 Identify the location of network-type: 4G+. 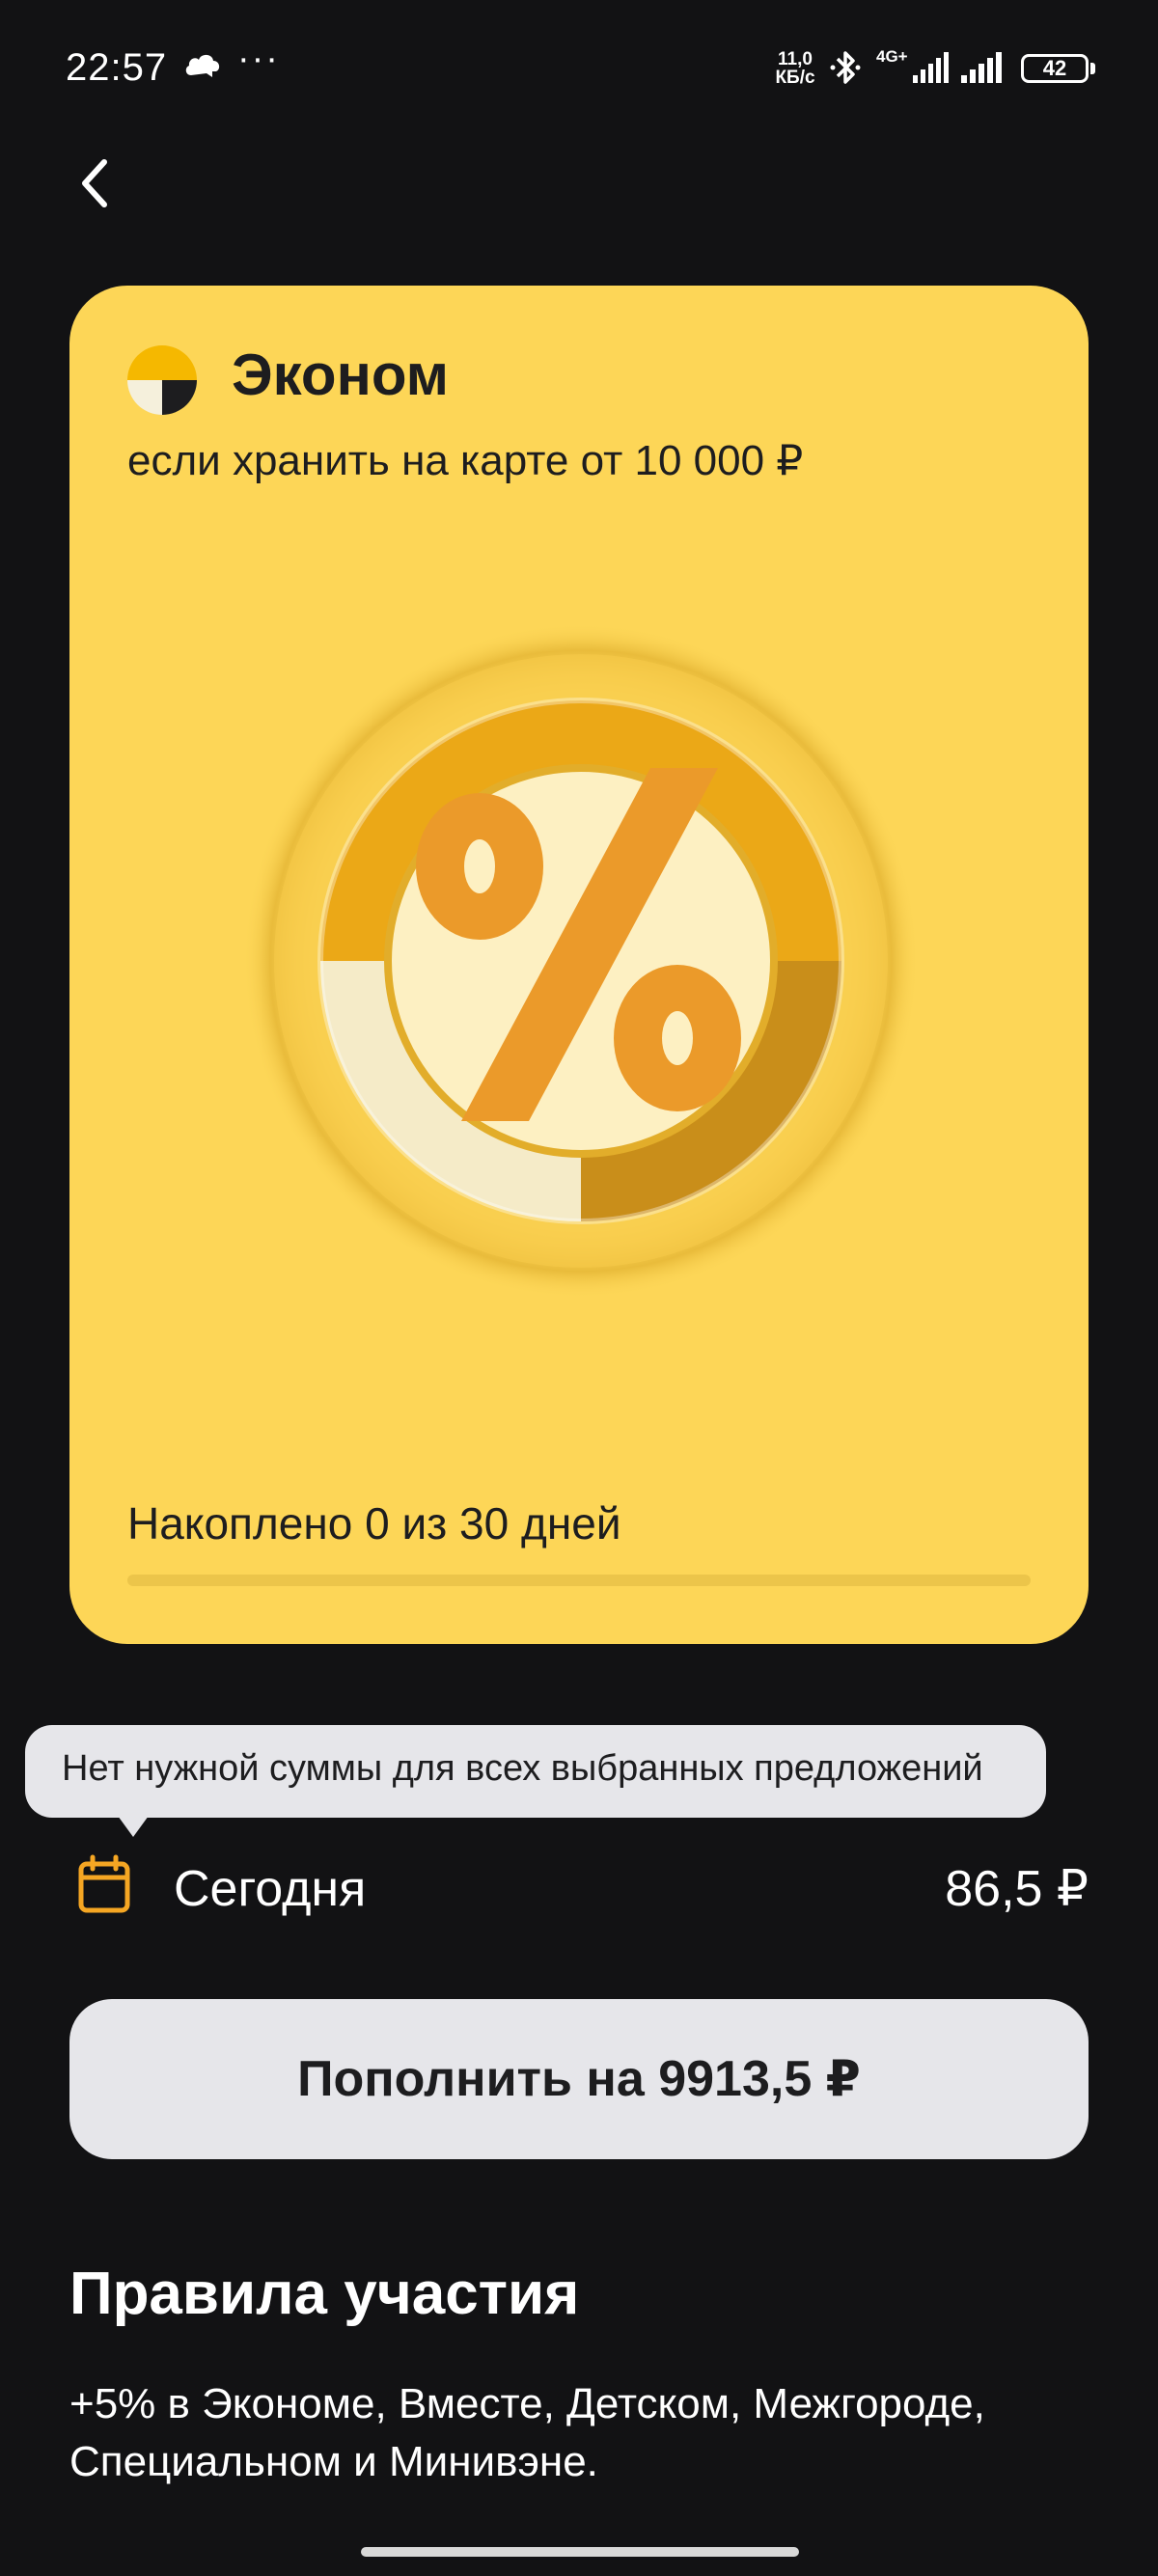
(892, 57).